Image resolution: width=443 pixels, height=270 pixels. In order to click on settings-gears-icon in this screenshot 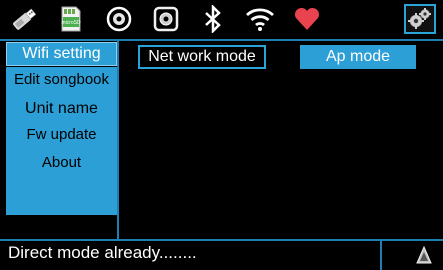, I will do `click(420, 19)`.